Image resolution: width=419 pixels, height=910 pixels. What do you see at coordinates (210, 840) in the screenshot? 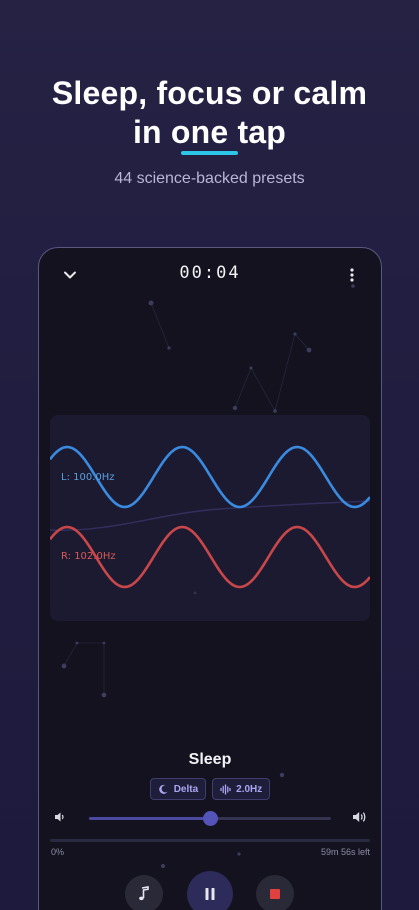
I see `session-progress-bar` at bounding box center [210, 840].